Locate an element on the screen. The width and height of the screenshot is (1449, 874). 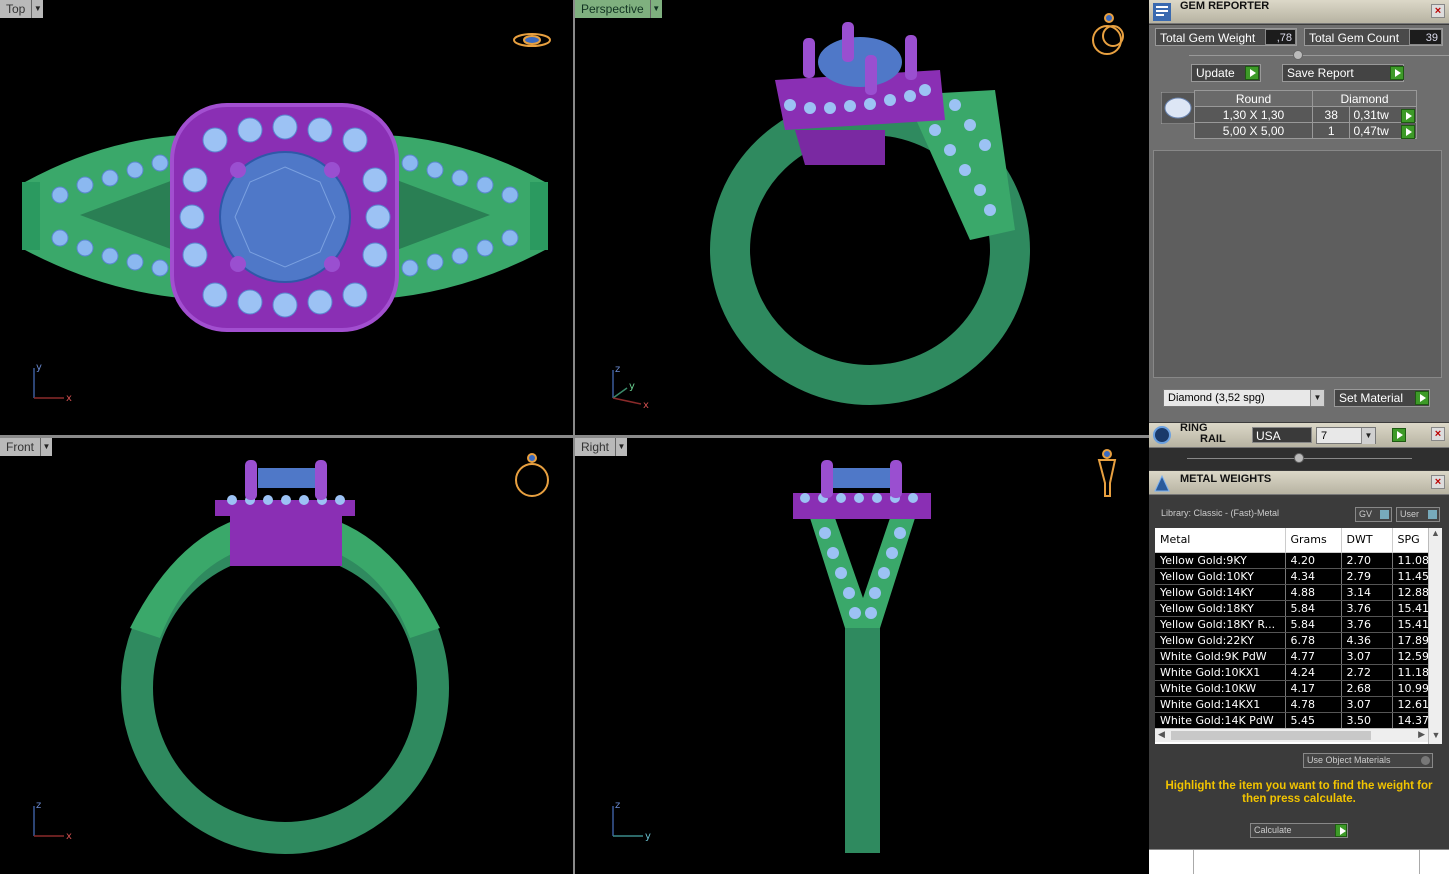
metal-name-cell: Yellow Gold:10KY is located at coordinates (1220, 576).